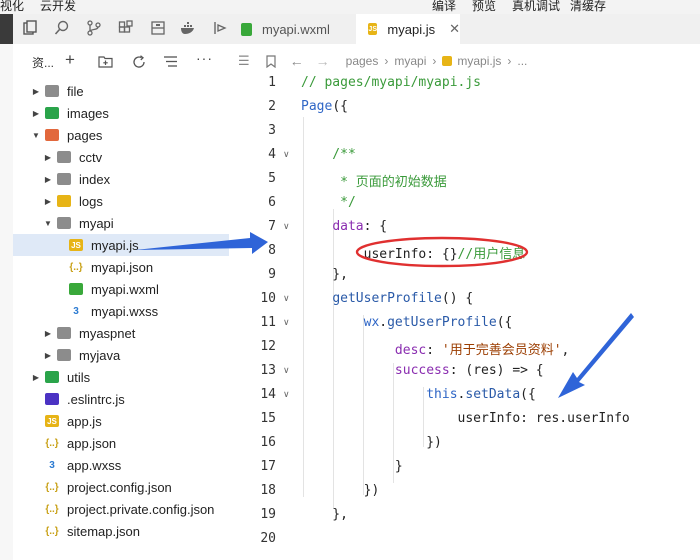 This screenshot has width=700, height=560. What do you see at coordinates (536, 7) in the screenshot?
I see `menu-device-debug: 真机调试` at bounding box center [536, 7].